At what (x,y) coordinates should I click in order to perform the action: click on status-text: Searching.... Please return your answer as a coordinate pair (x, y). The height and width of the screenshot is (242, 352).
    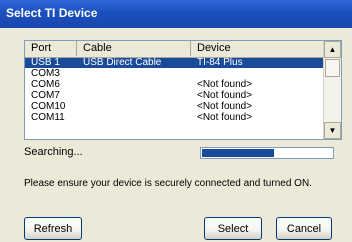
    Looking at the image, I should click on (53, 152).